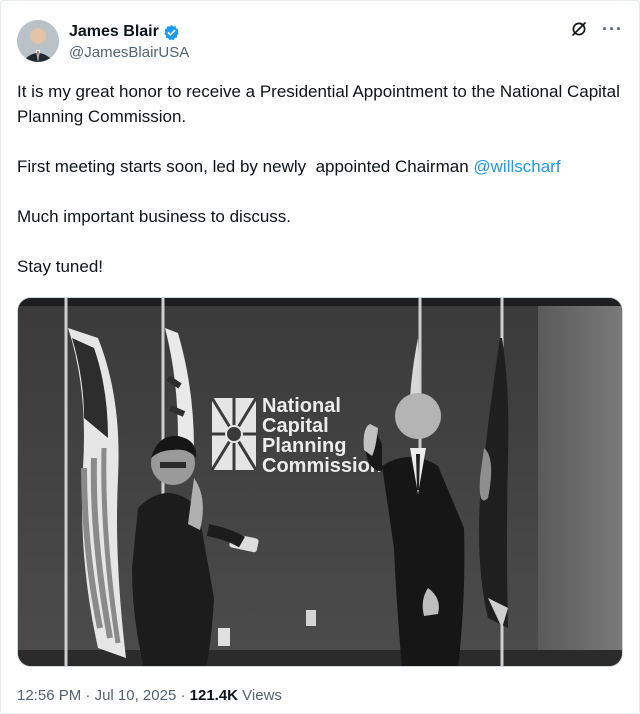 The image size is (640, 714). Describe the element at coordinates (114, 32) in the screenshot. I see `author-display-name: James Blair` at that location.